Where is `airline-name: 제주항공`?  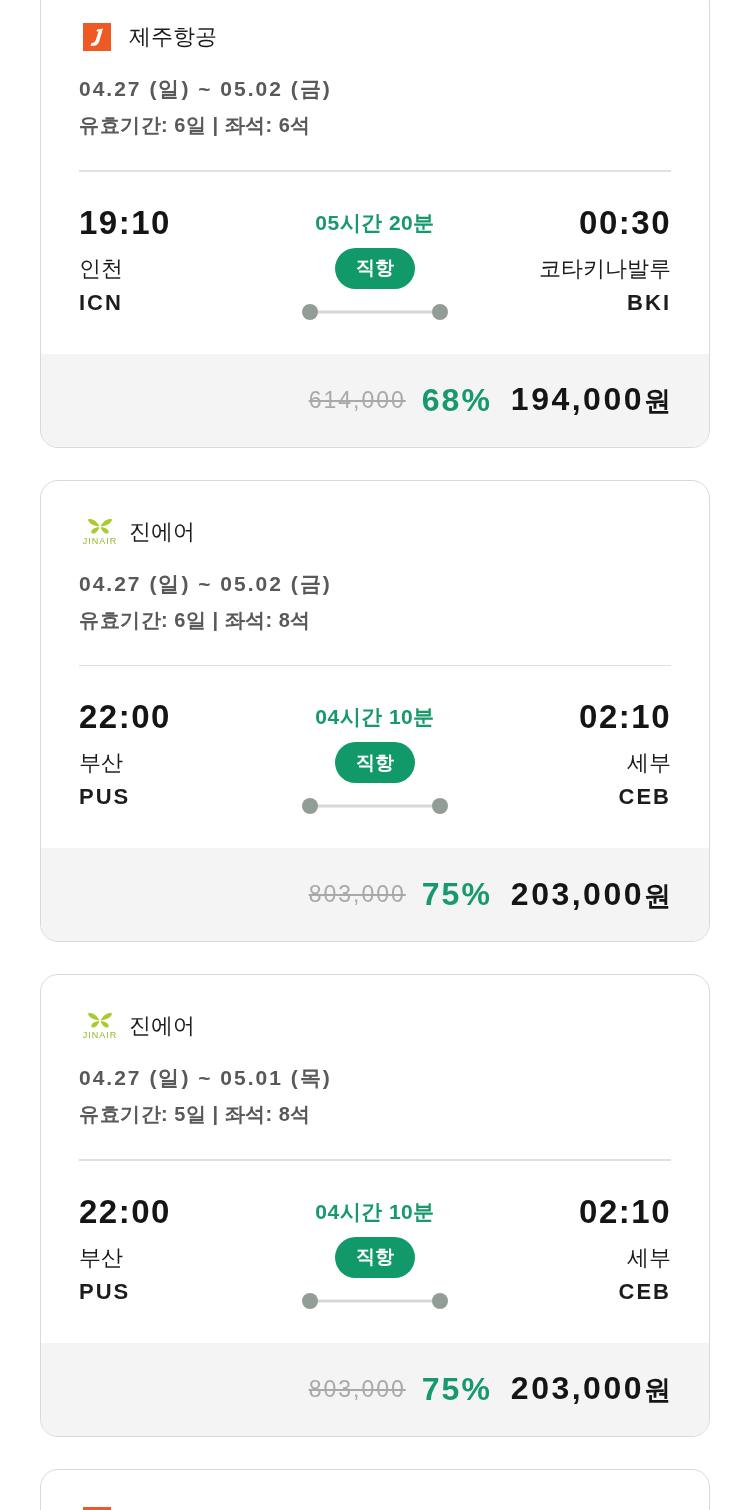 airline-name: 제주항공 is located at coordinates (173, 37).